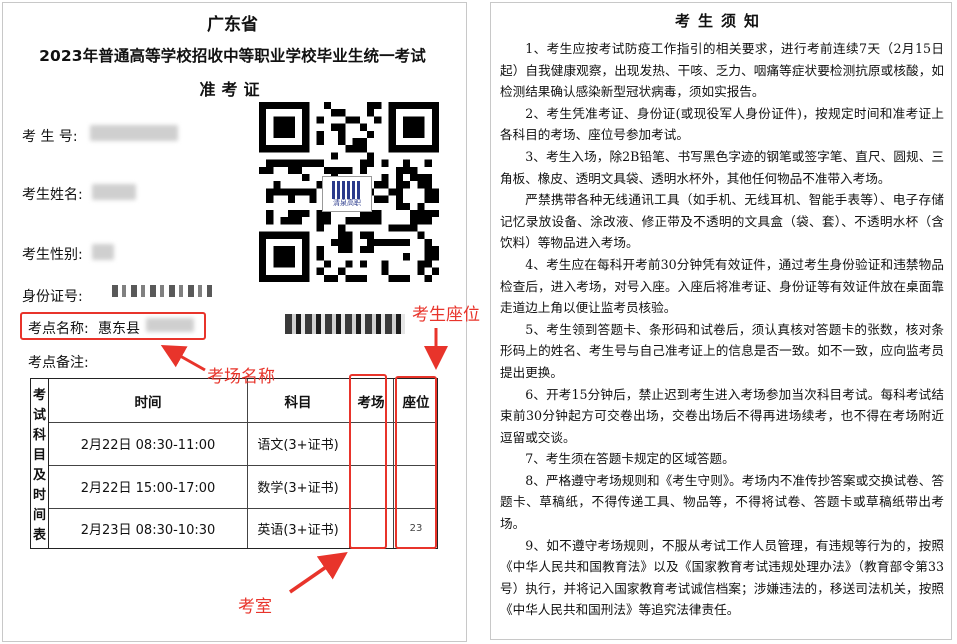 This screenshot has width=957, height=644. Describe the element at coordinates (114, 192) in the screenshot. I see `name-redacted` at that location.